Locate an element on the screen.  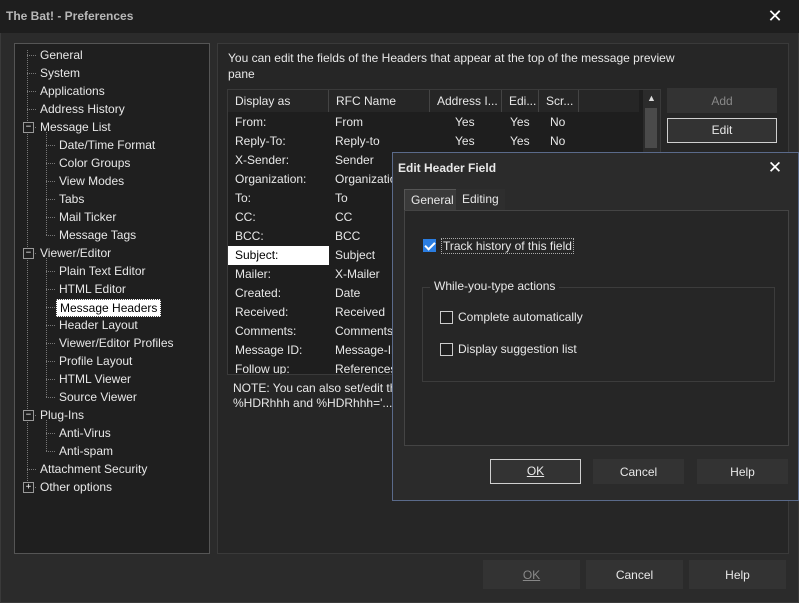
tree-item-applications: Applications is located at coordinates (72, 91).